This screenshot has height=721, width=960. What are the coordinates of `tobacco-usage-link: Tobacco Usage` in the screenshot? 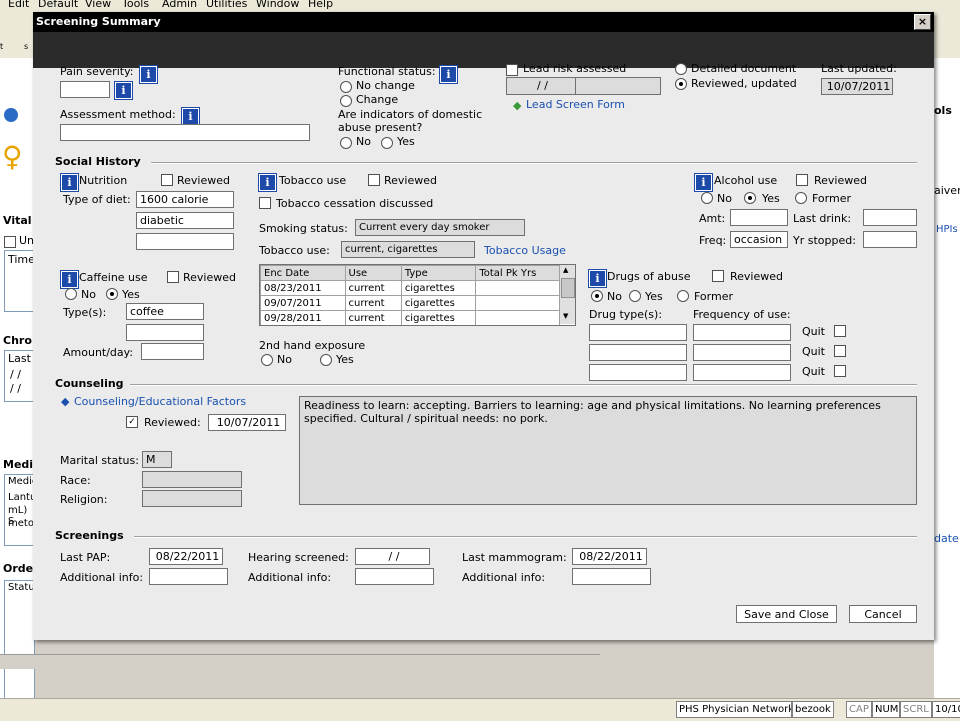 It's located at (525, 250).